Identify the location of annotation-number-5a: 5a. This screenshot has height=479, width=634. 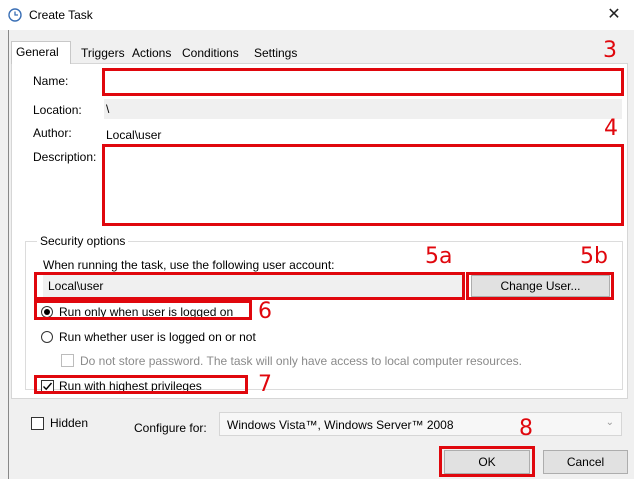
(439, 256).